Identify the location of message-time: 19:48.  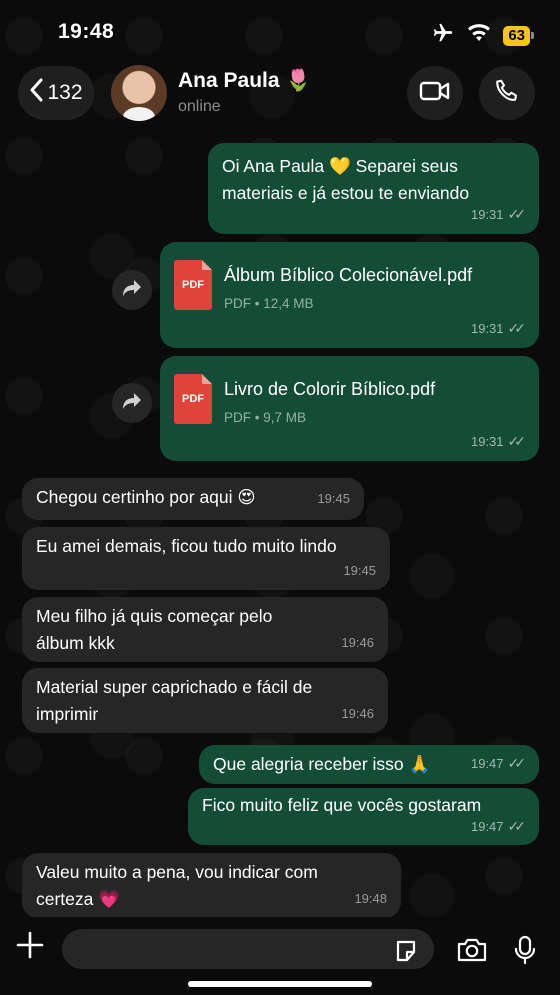
(370, 898).